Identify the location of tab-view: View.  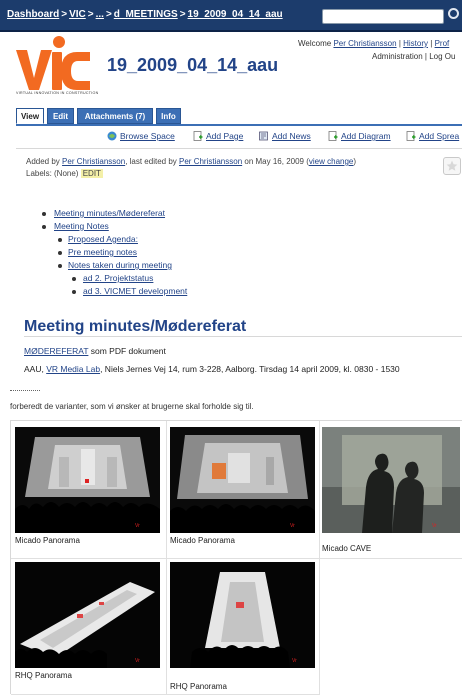
(30, 116).